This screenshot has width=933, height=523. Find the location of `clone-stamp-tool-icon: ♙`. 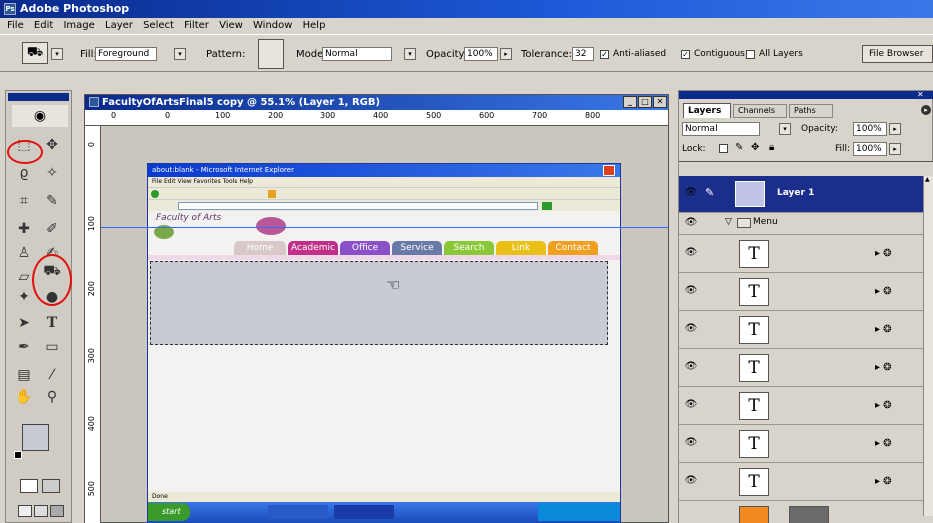

clone-stamp-tool-icon: ♙ is located at coordinates (24, 253).